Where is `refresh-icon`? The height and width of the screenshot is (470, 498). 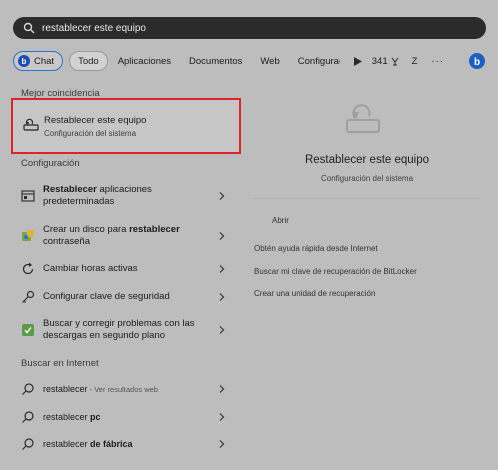
refresh-icon is located at coordinates (28, 268).